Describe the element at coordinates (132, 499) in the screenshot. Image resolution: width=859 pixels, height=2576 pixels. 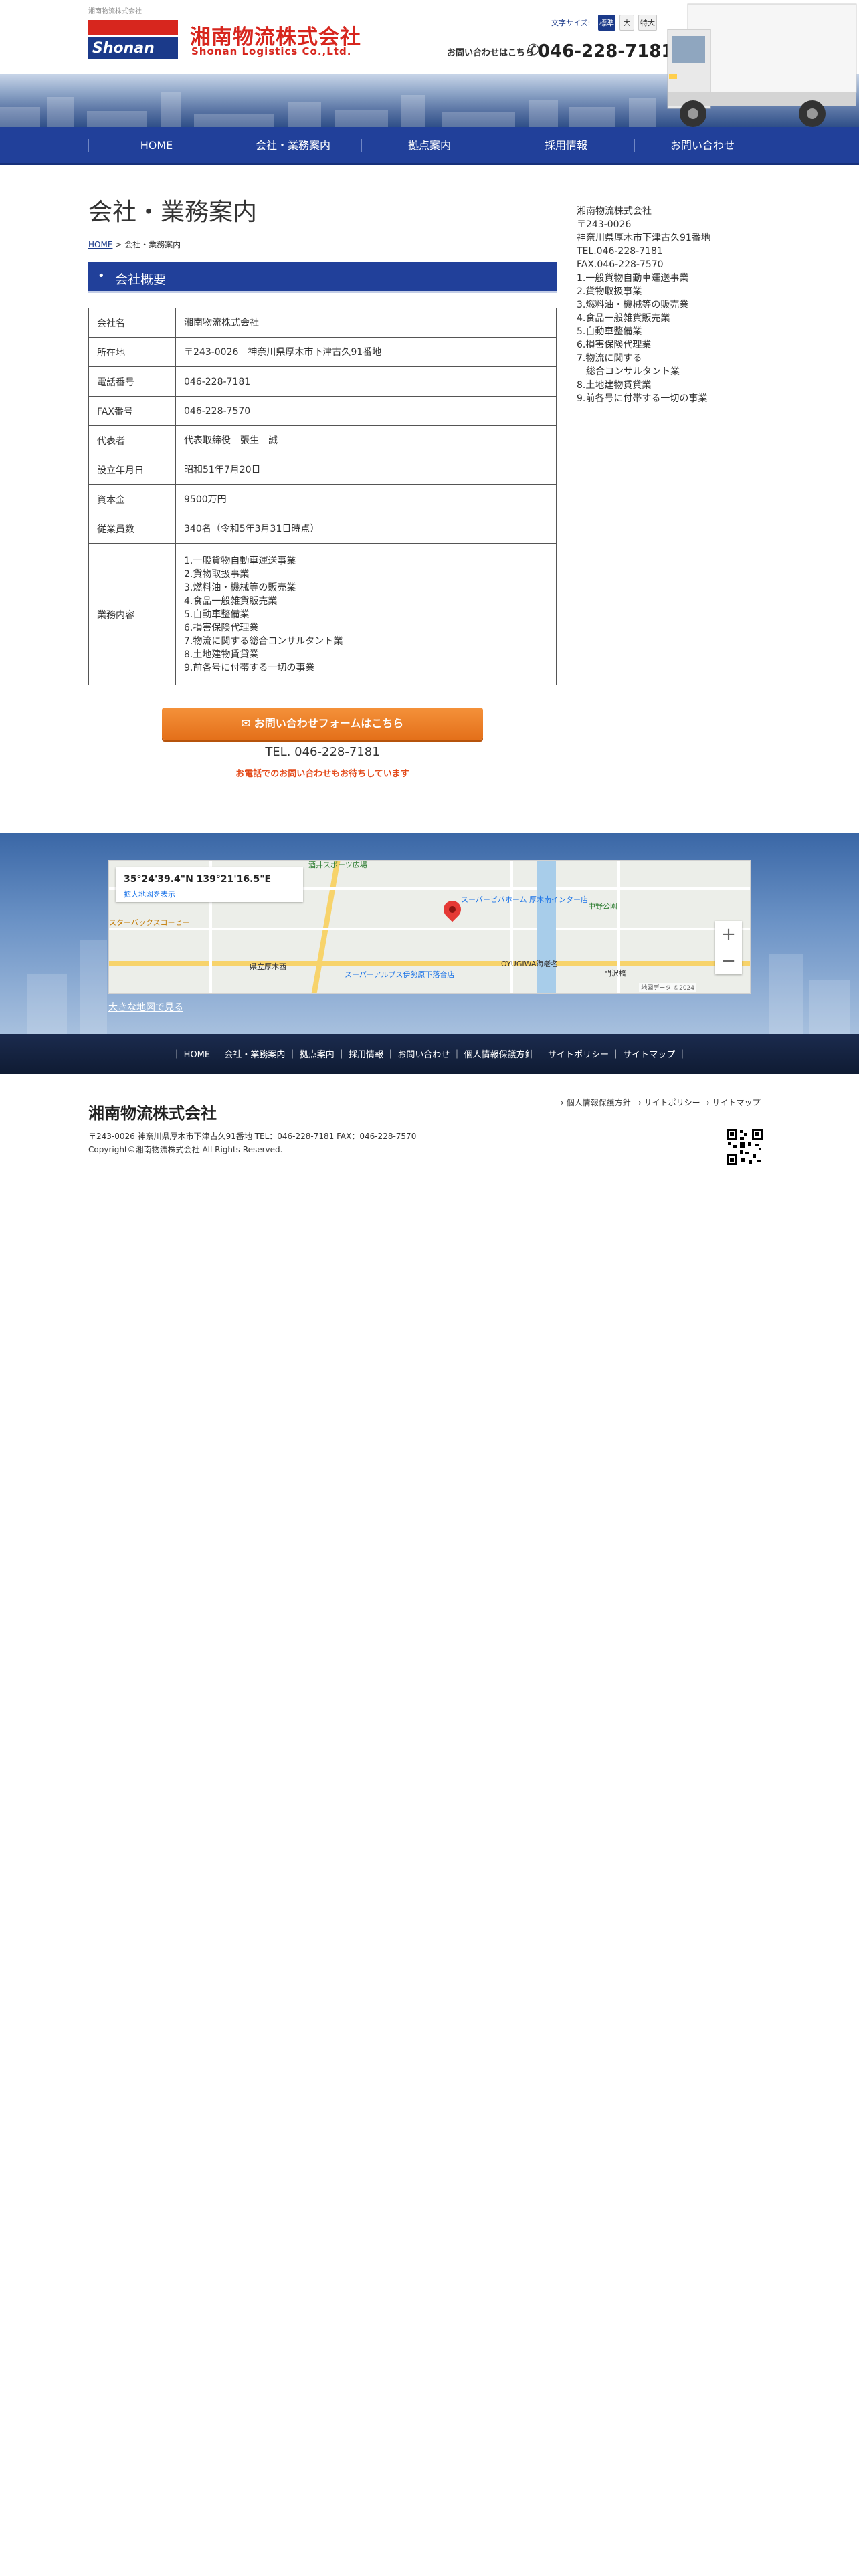
I see `table-header-cell: 資本金` at that location.